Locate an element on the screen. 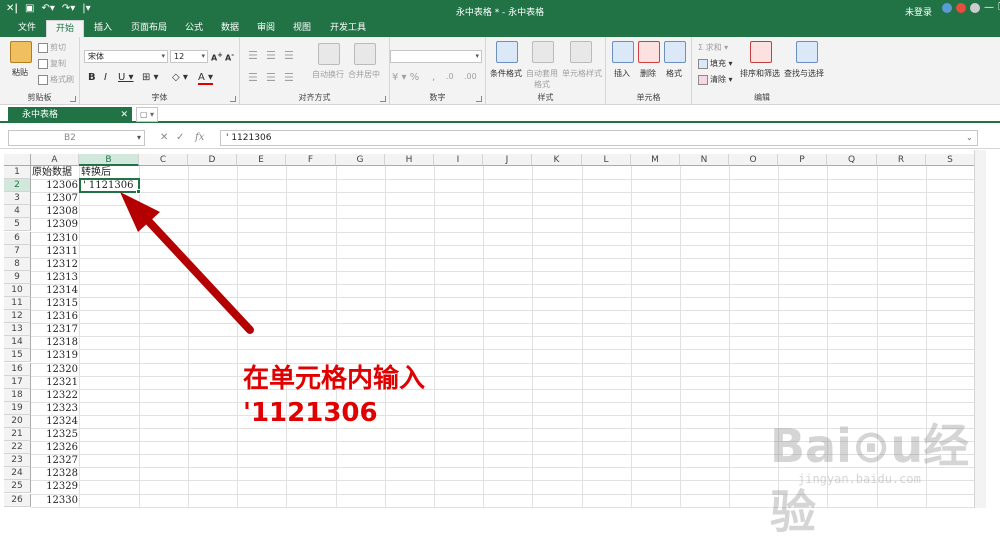 The image size is (1000, 542). row-header-12: 12 is located at coordinates (17, 317).